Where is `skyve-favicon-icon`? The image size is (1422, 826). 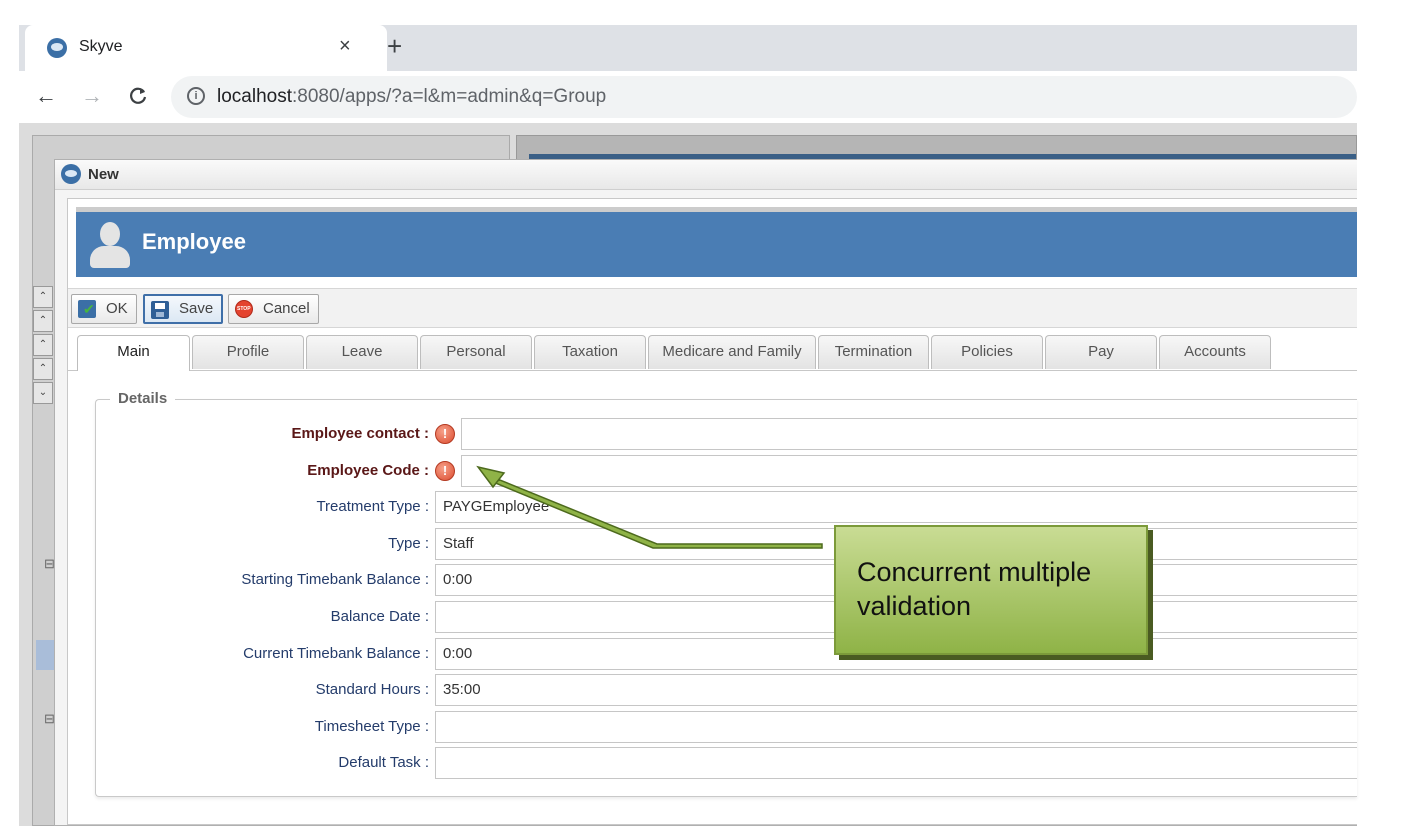 skyve-favicon-icon is located at coordinates (57, 48).